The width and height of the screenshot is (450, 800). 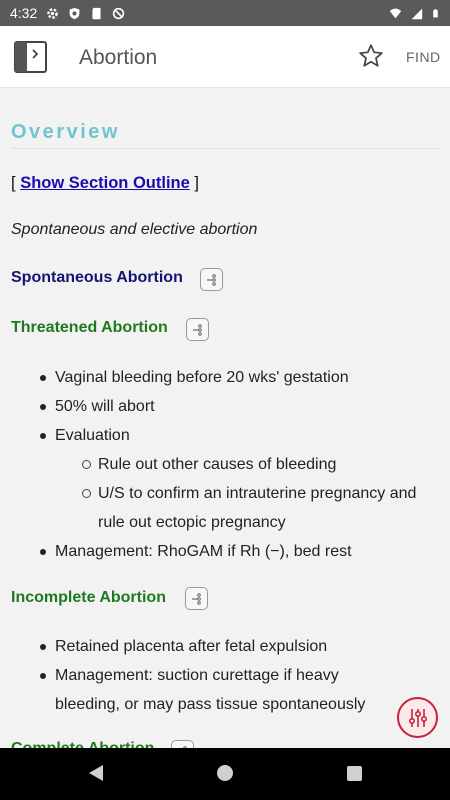 What do you see at coordinates (134, 229) in the screenshot?
I see `page-subtitle: Spontaneous and elective abortion` at bounding box center [134, 229].